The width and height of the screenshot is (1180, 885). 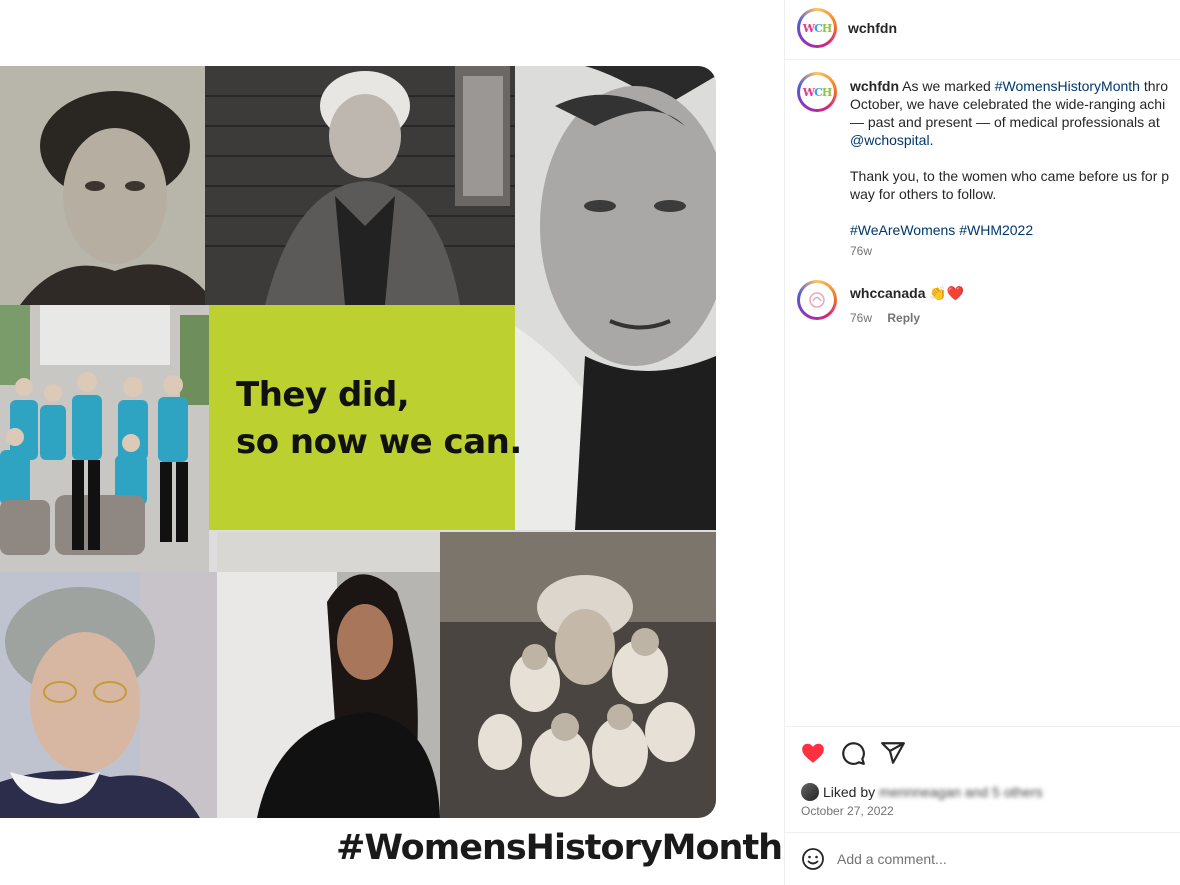 I want to click on caption-avatar: WCH, so click(x=817, y=92).